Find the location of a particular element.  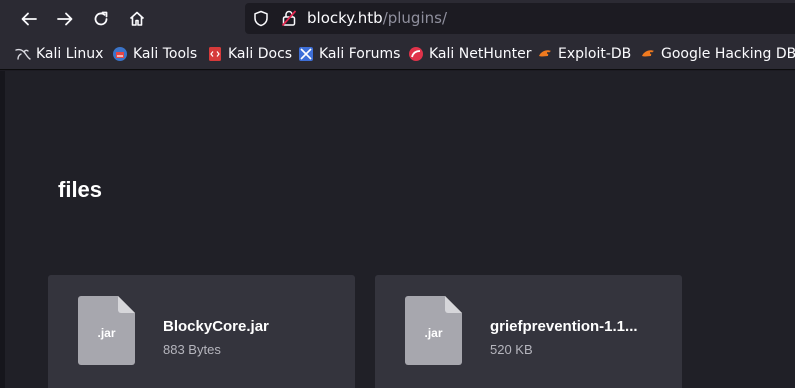

file-size: 883 Bytes is located at coordinates (192, 349).